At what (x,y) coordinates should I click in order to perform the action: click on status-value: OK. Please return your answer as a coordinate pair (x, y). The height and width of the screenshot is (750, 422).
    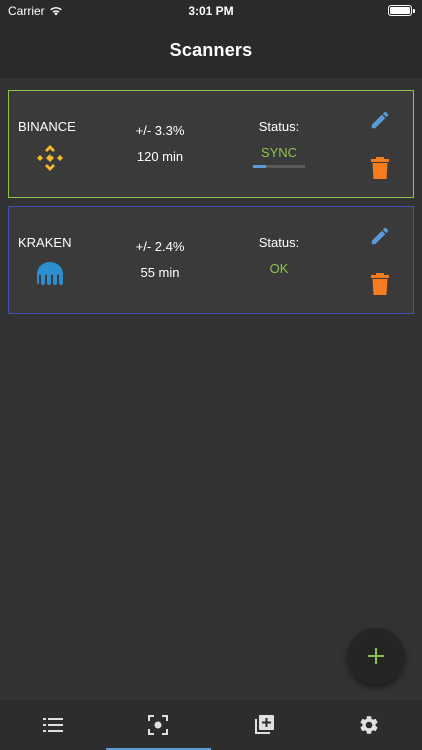
    Looking at the image, I should click on (279, 268).